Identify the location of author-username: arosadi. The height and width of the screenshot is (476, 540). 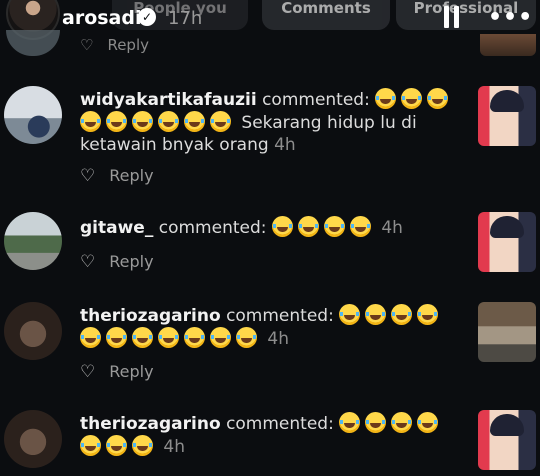
(102, 18).